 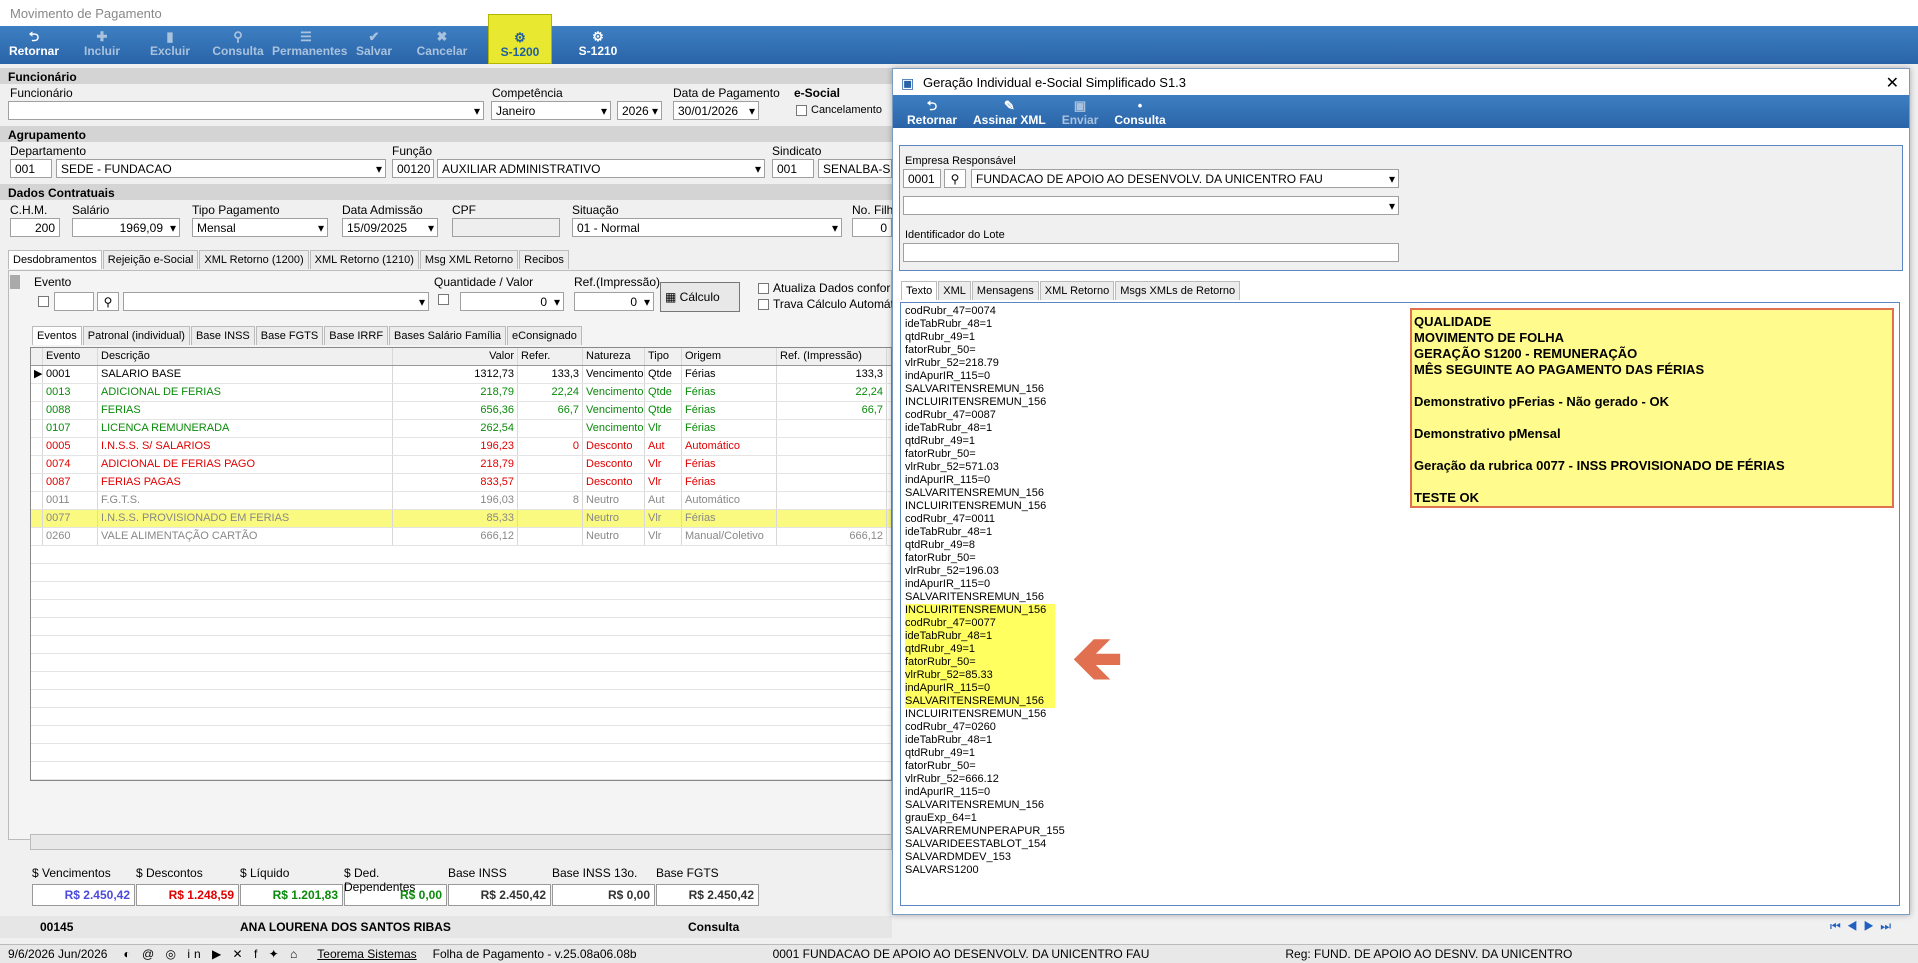 I want to click on data-admissao-field: 15/09/2025, so click(x=390, y=227).